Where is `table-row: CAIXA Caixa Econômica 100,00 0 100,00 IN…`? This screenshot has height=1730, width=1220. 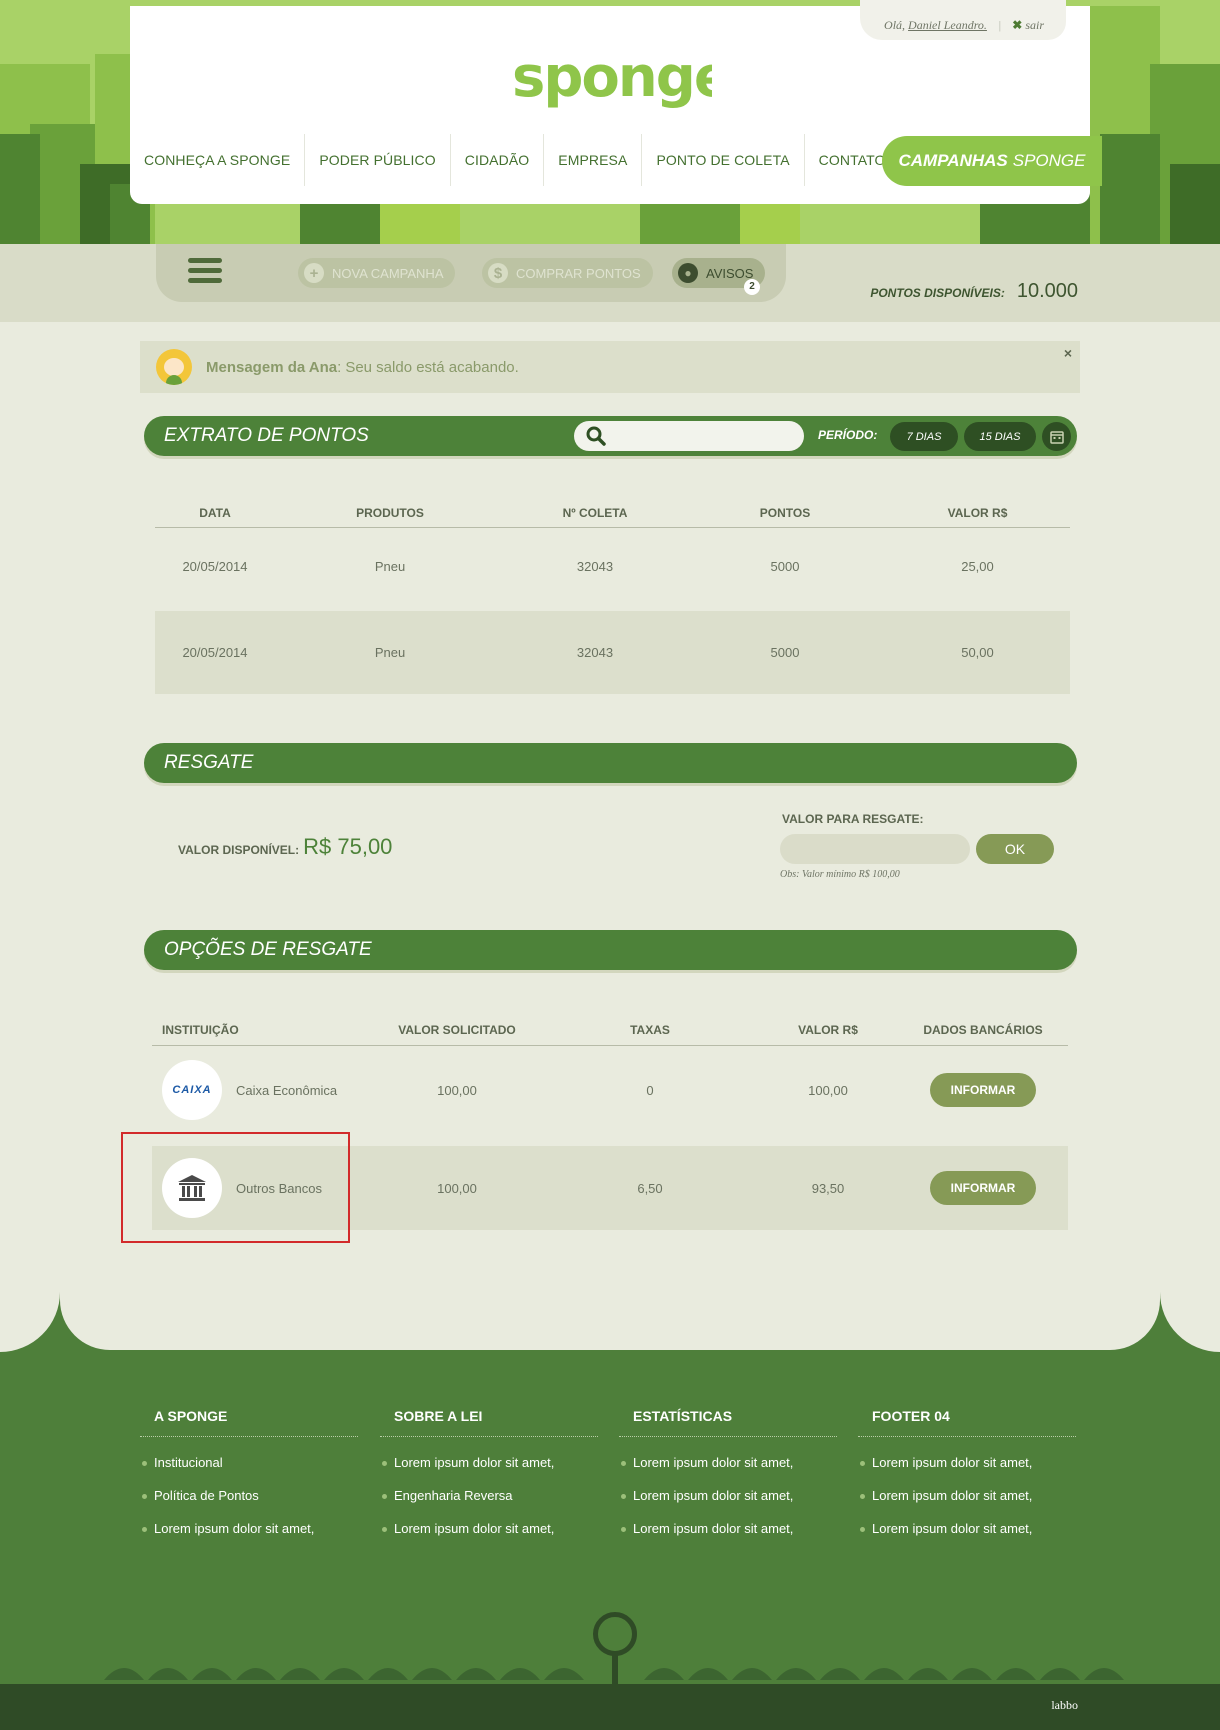
table-row: CAIXA Caixa Econômica 100,00 0 100,00 IN… is located at coordinates (610, 1090).